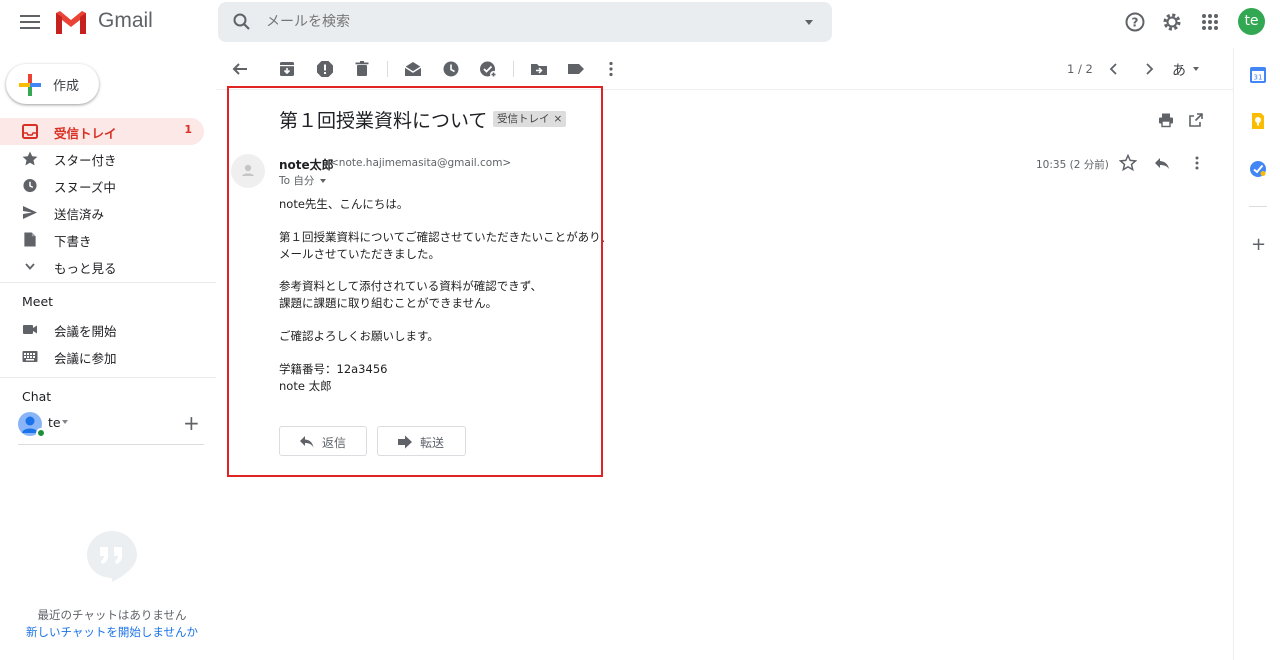 The width and height of the screenshot is (1280, 660). Describe the element at coordinates (1072, 165) in the screenshot. I see `email-timestamp: 10:35 (2 分前)` at that location.